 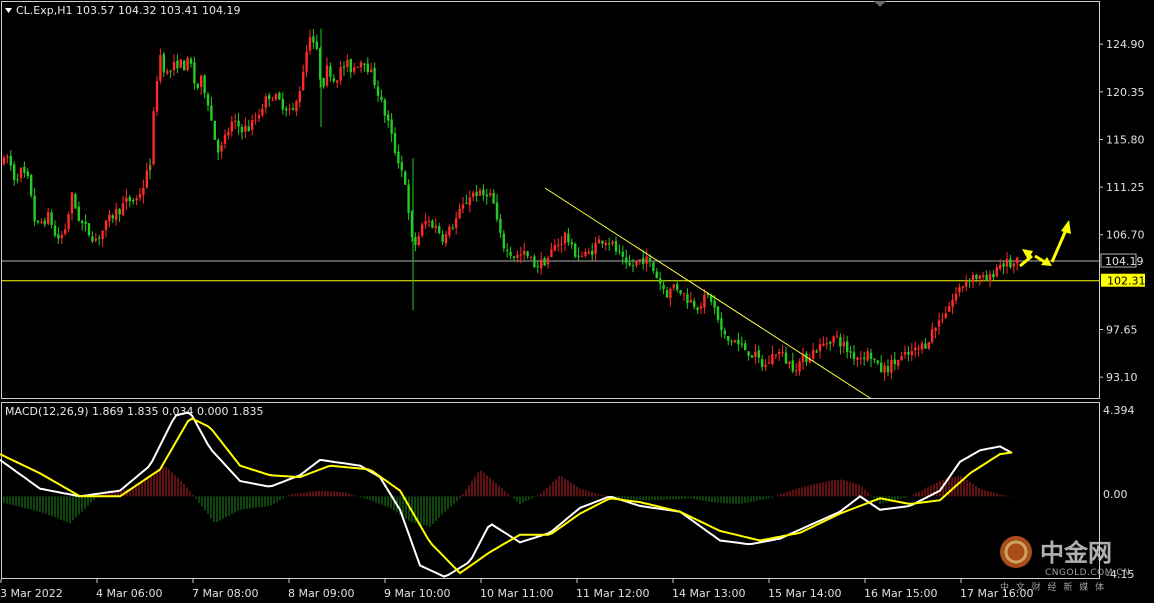 I want to click on time-tick-label: 9 Mar 10:00, so click(x=417, y=593).